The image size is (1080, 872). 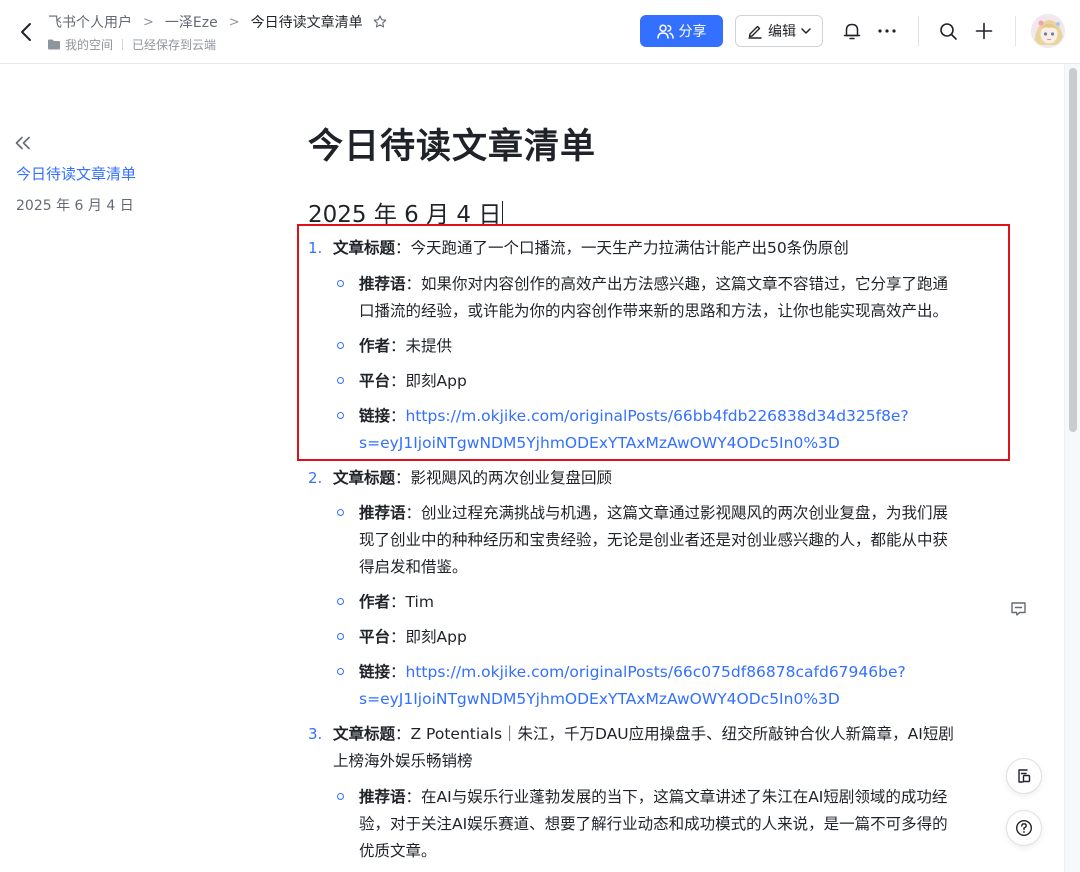 I want to click on outline-item-title: 今日待读文章清单, so click(x=76, y=173).